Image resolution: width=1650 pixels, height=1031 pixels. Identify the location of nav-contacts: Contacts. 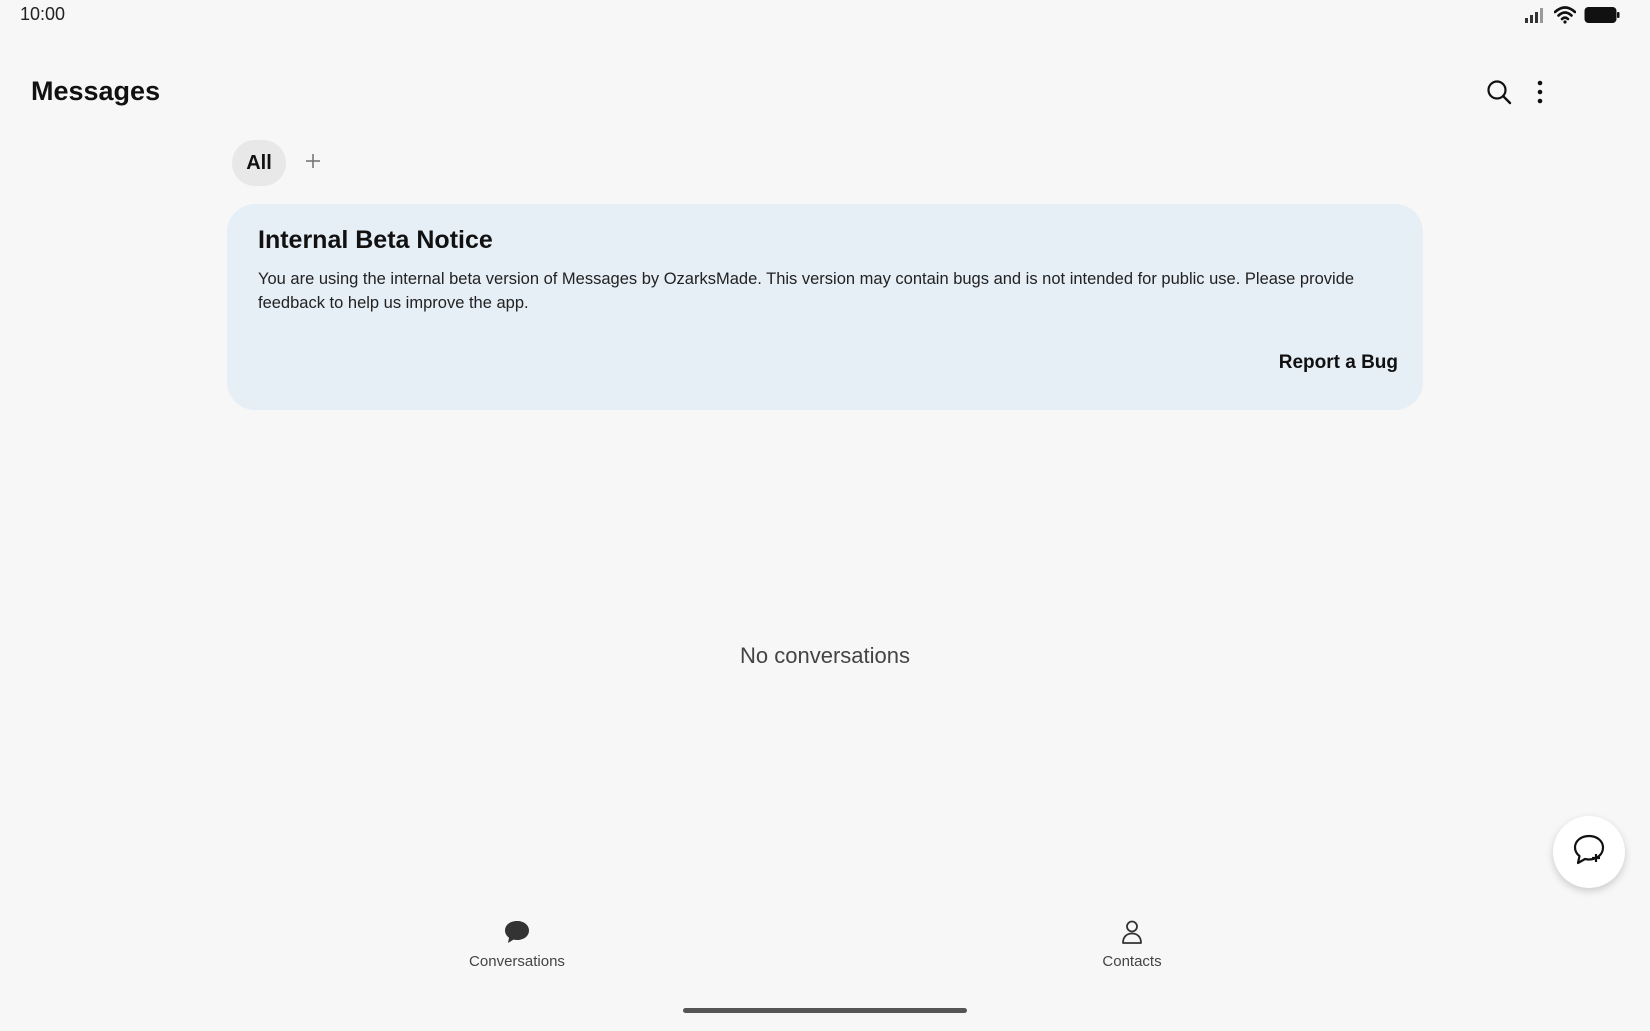
(1132, 945).